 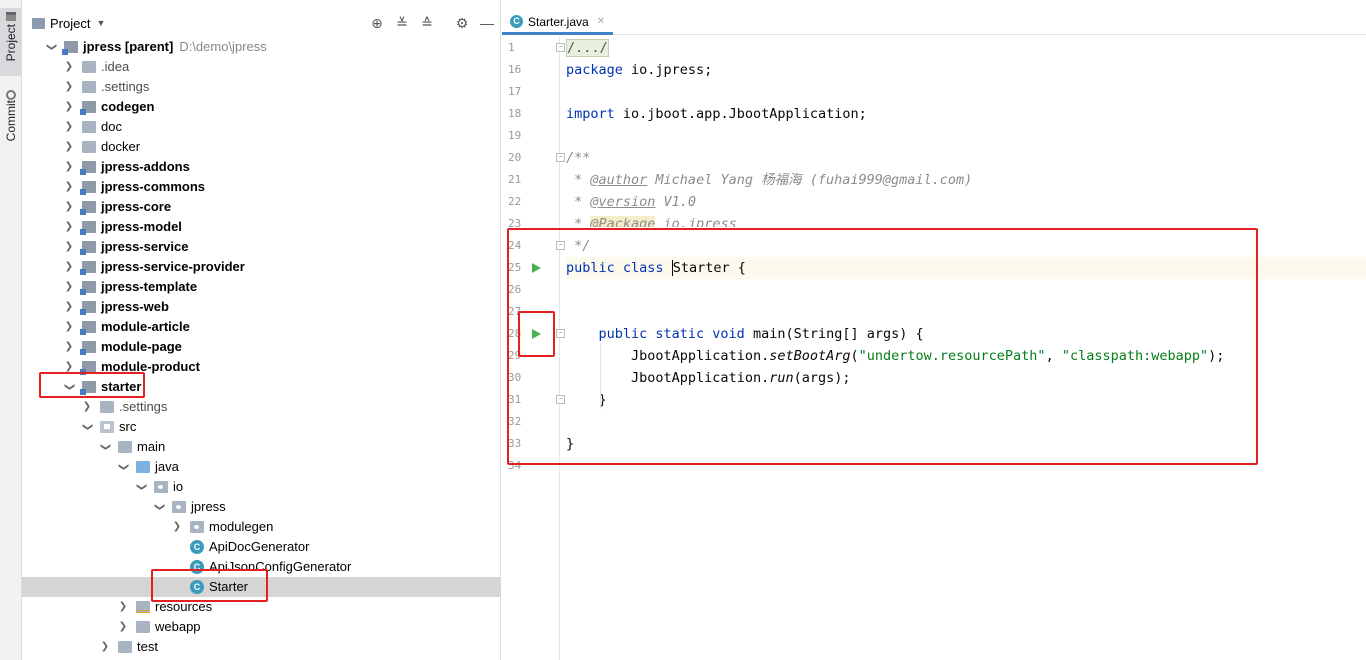 I want to click on run-main-icon, so click(x=536, y=334).